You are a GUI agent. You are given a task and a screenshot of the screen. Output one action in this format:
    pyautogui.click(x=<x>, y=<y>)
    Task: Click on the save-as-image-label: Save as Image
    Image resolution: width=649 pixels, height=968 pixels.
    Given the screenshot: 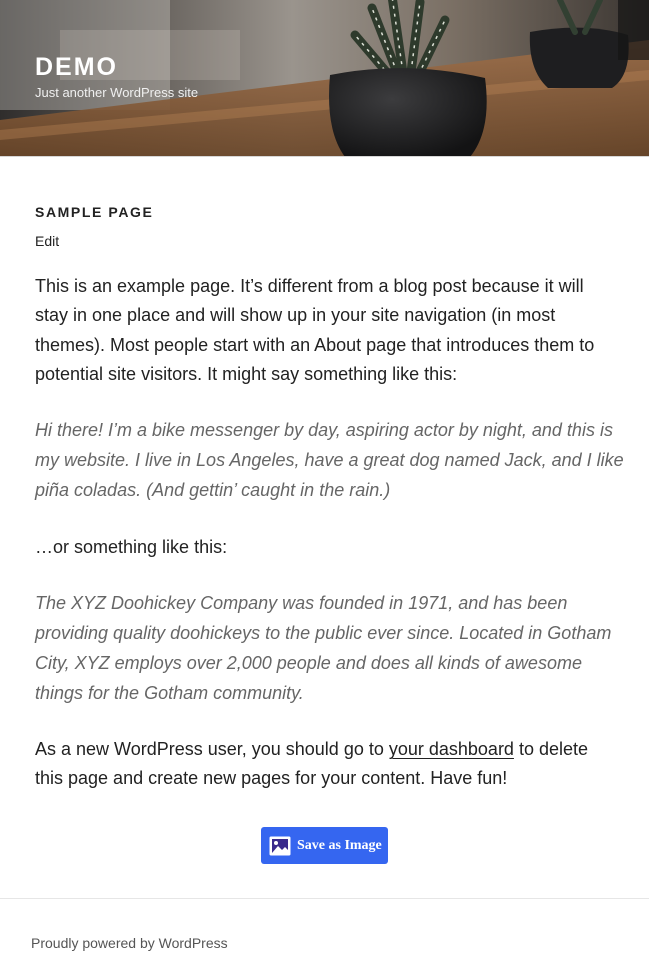 What is the action you would take?
    pyautogui.click(x=339, y=845)
    